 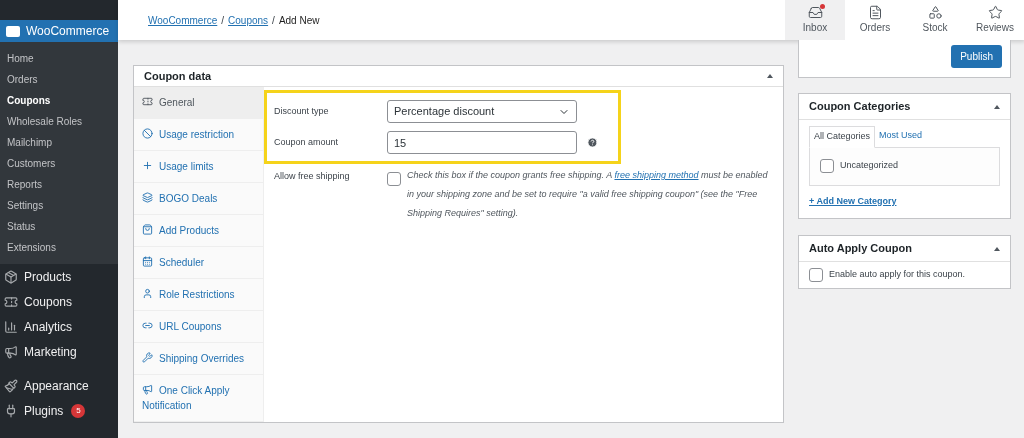 I want to click on document-icon, so click(x=875, y=12).